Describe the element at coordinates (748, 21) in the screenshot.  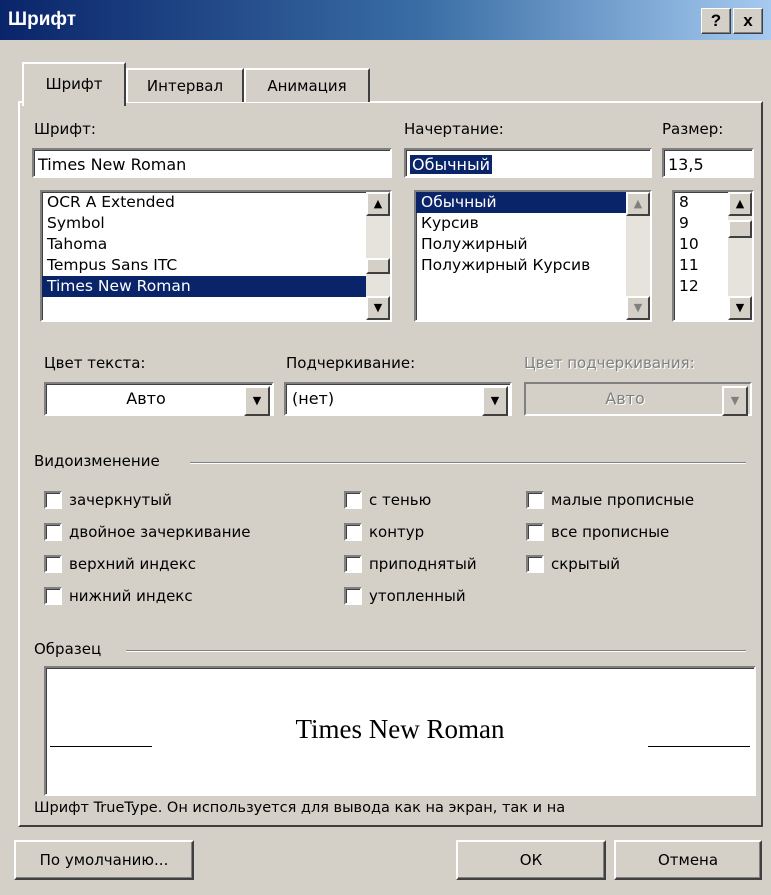
I see `close-button: x` at that location.